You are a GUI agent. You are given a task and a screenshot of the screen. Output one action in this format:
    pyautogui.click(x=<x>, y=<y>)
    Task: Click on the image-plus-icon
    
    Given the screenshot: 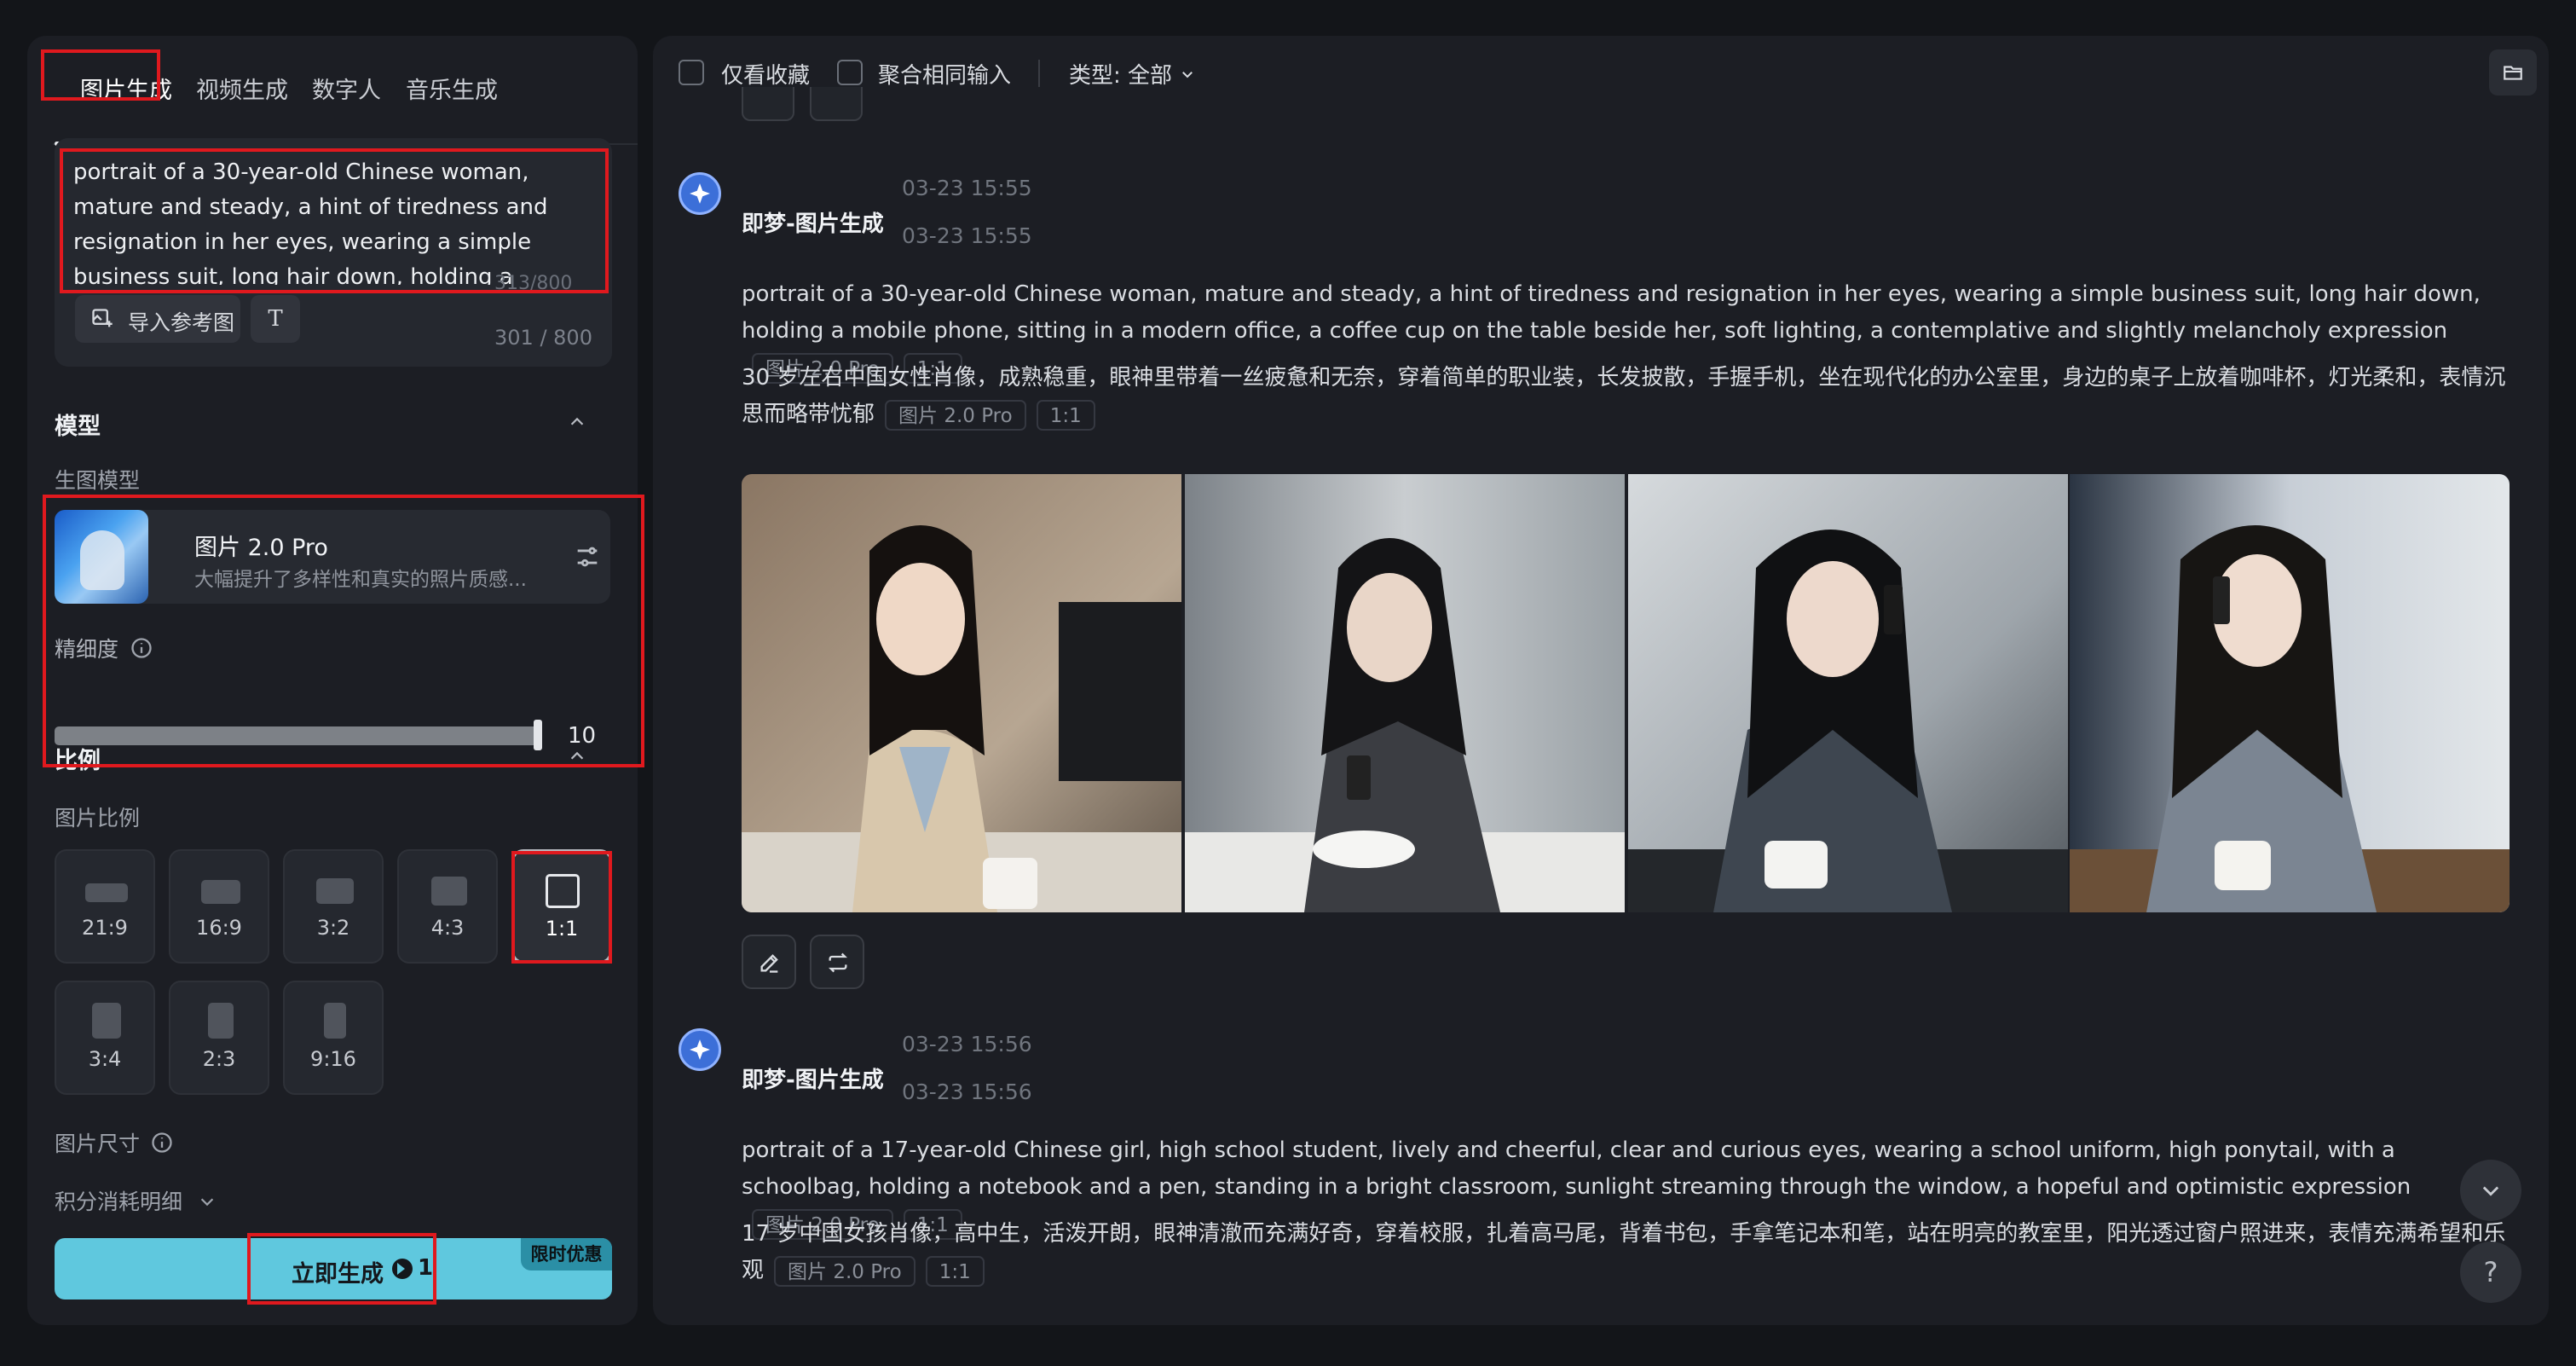 What is the action you would take?
    pyautogui.click(x=102, y=318)
    